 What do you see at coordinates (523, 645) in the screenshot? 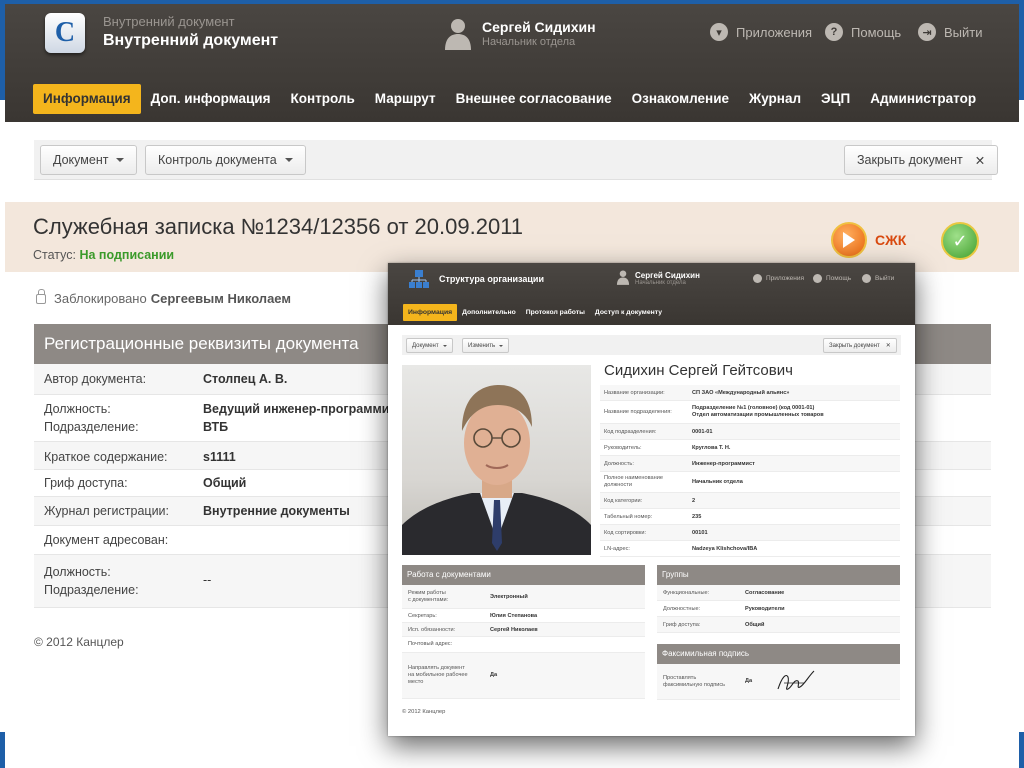
I see `table-row: Почтовый адрес:` at bounding box center [523, 645].